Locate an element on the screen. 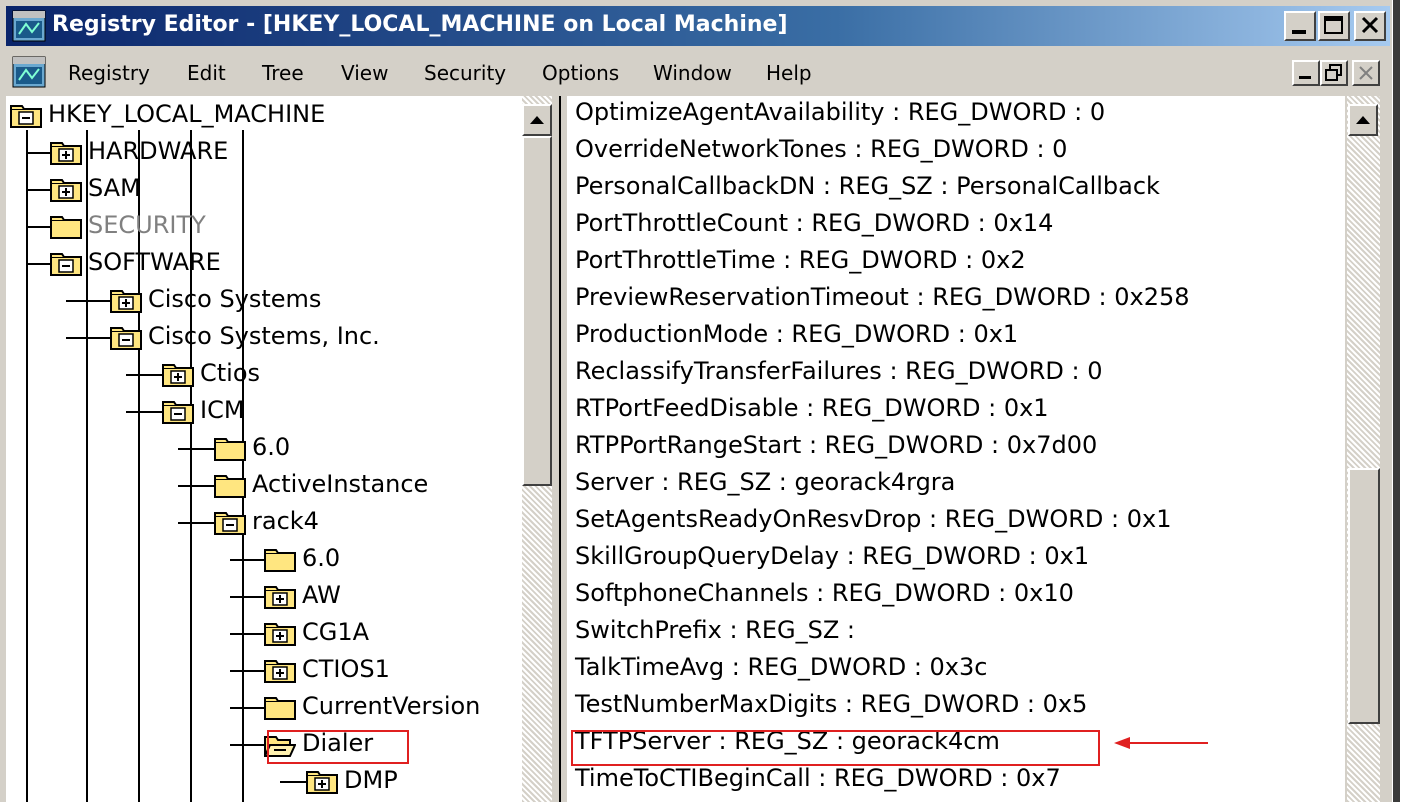  values-scroll-up-button is located at coordinates (1363, 120).